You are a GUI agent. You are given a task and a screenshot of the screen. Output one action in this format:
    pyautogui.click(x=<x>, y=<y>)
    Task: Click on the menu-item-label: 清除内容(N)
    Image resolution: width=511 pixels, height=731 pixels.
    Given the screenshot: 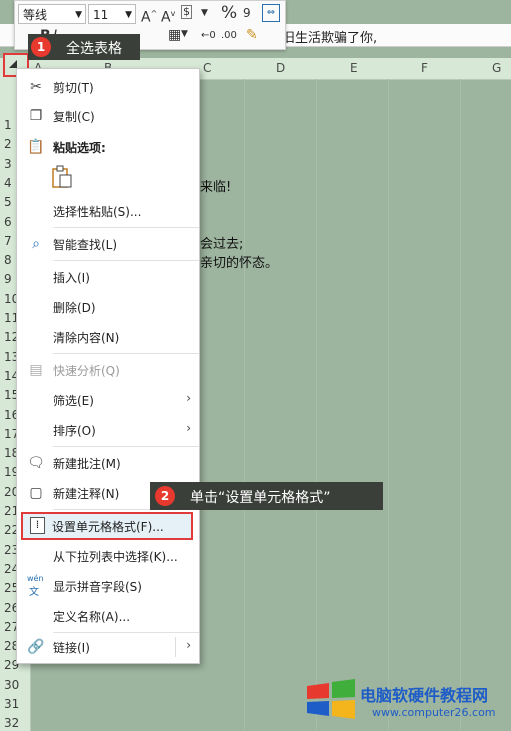 What is the action you would take?
    pyautogui.click(x=86, y=338)
    